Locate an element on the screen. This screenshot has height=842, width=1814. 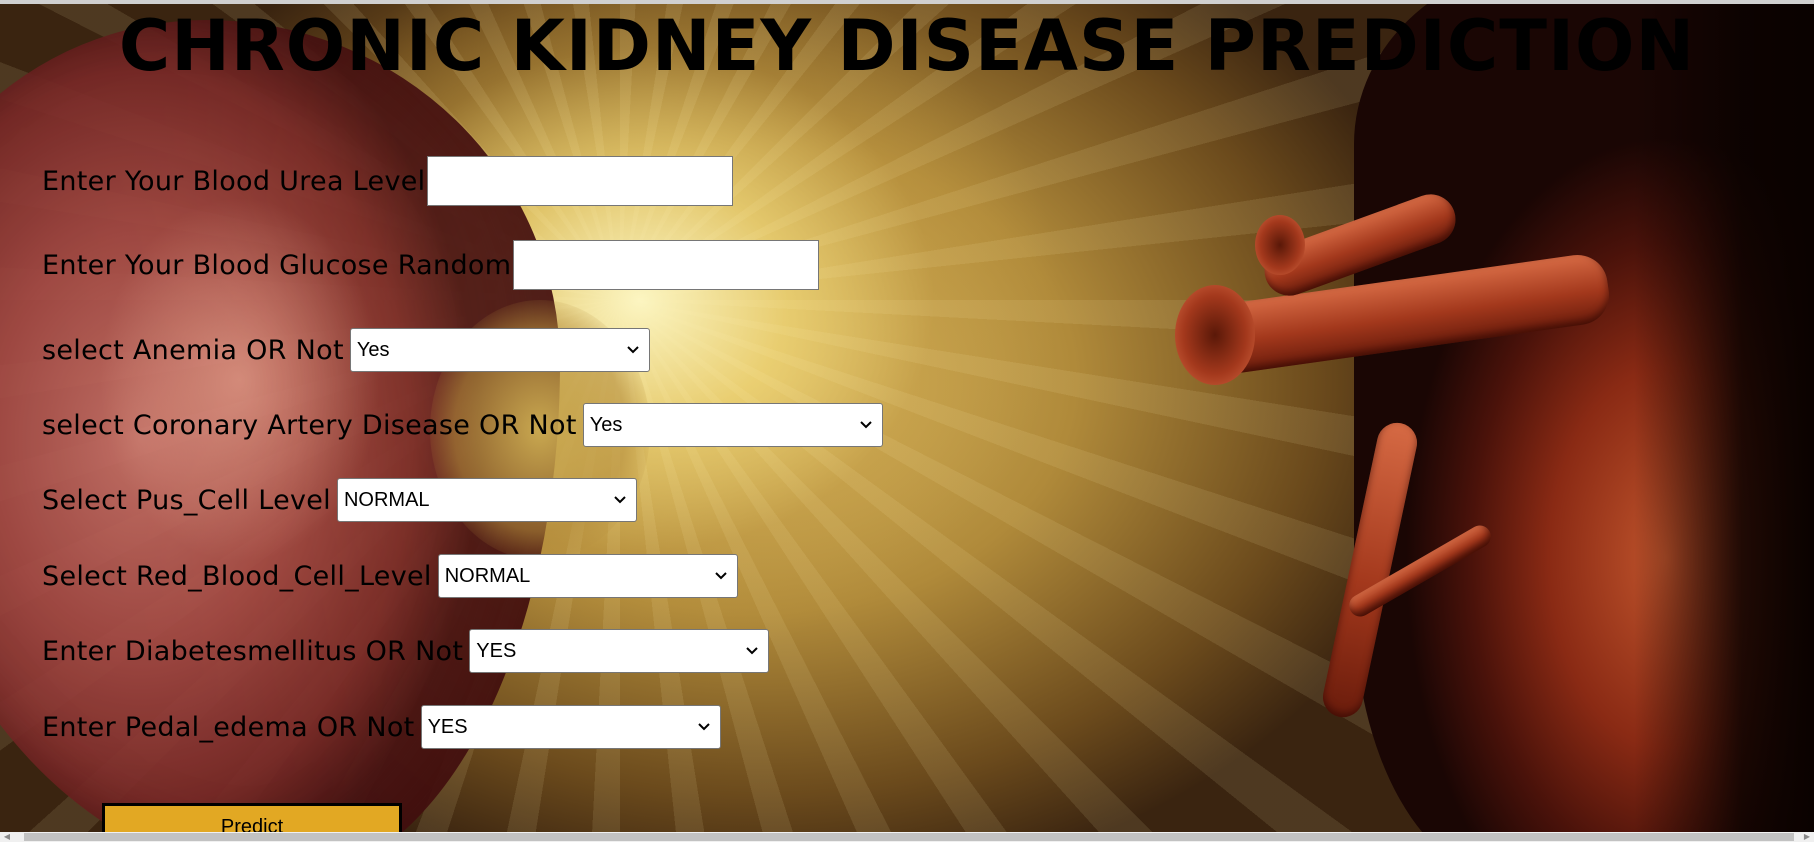
red-blood-cell-row: Select Red_Blood_Cell_Level NORMAL is located at coordinates (390, 576).